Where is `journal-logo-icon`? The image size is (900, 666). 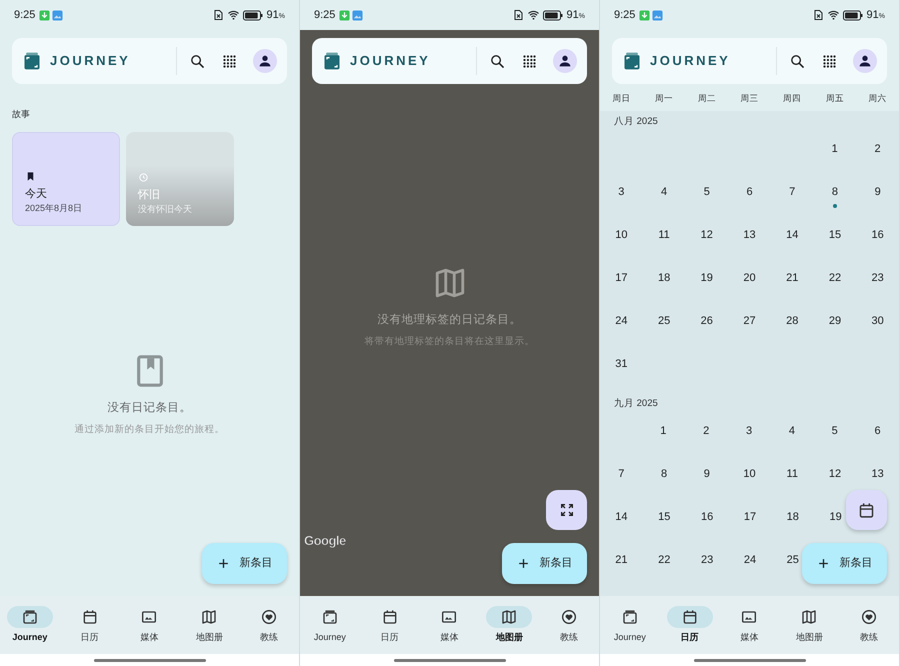 journal-logo-icon is located at coordinates (632, 61).